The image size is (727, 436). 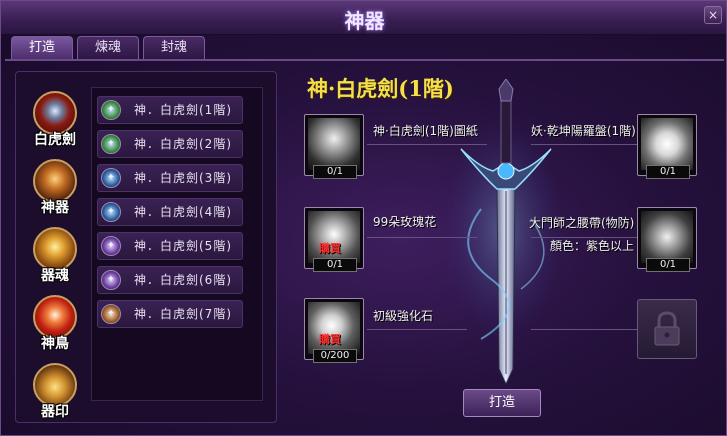 I want to click on list-item: ✦ 神．白虎劍(4階), so click(x=170, y=212).